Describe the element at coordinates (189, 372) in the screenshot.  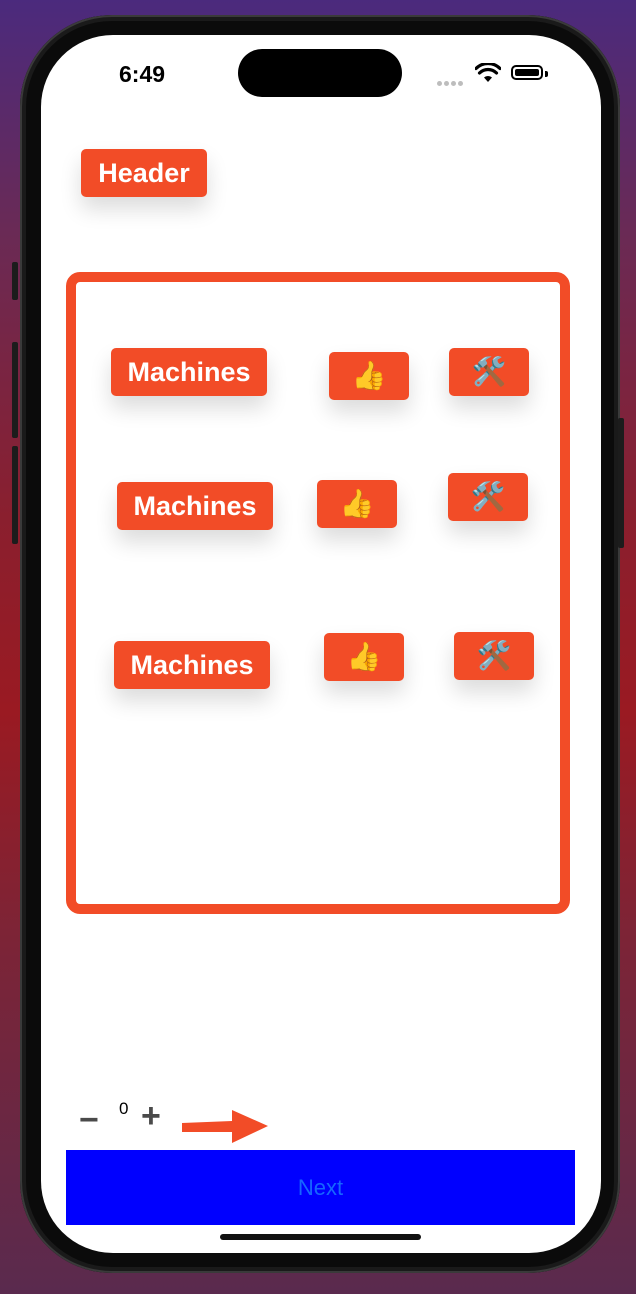
I see `machines-label-1: Machines` at that location.